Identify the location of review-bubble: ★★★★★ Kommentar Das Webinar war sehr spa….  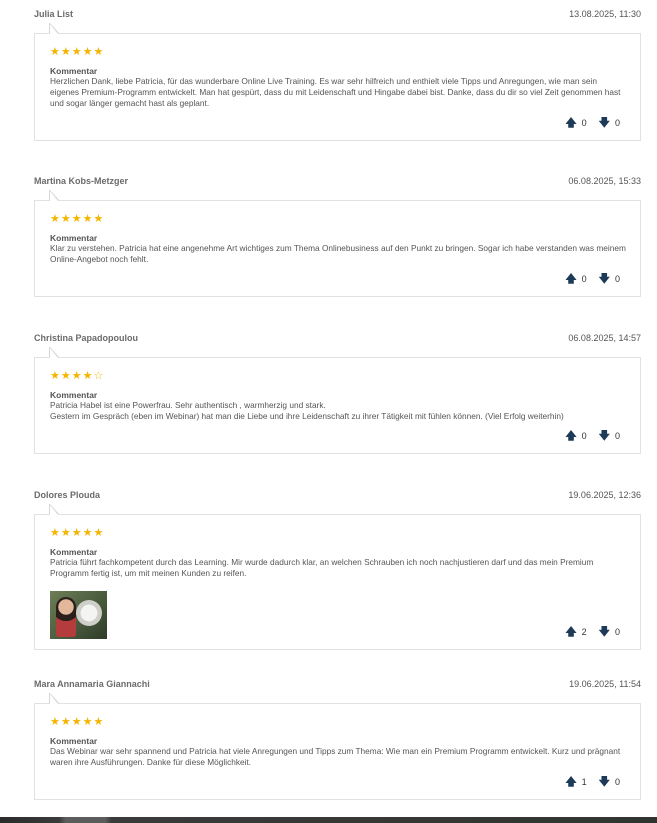
(337, 746).